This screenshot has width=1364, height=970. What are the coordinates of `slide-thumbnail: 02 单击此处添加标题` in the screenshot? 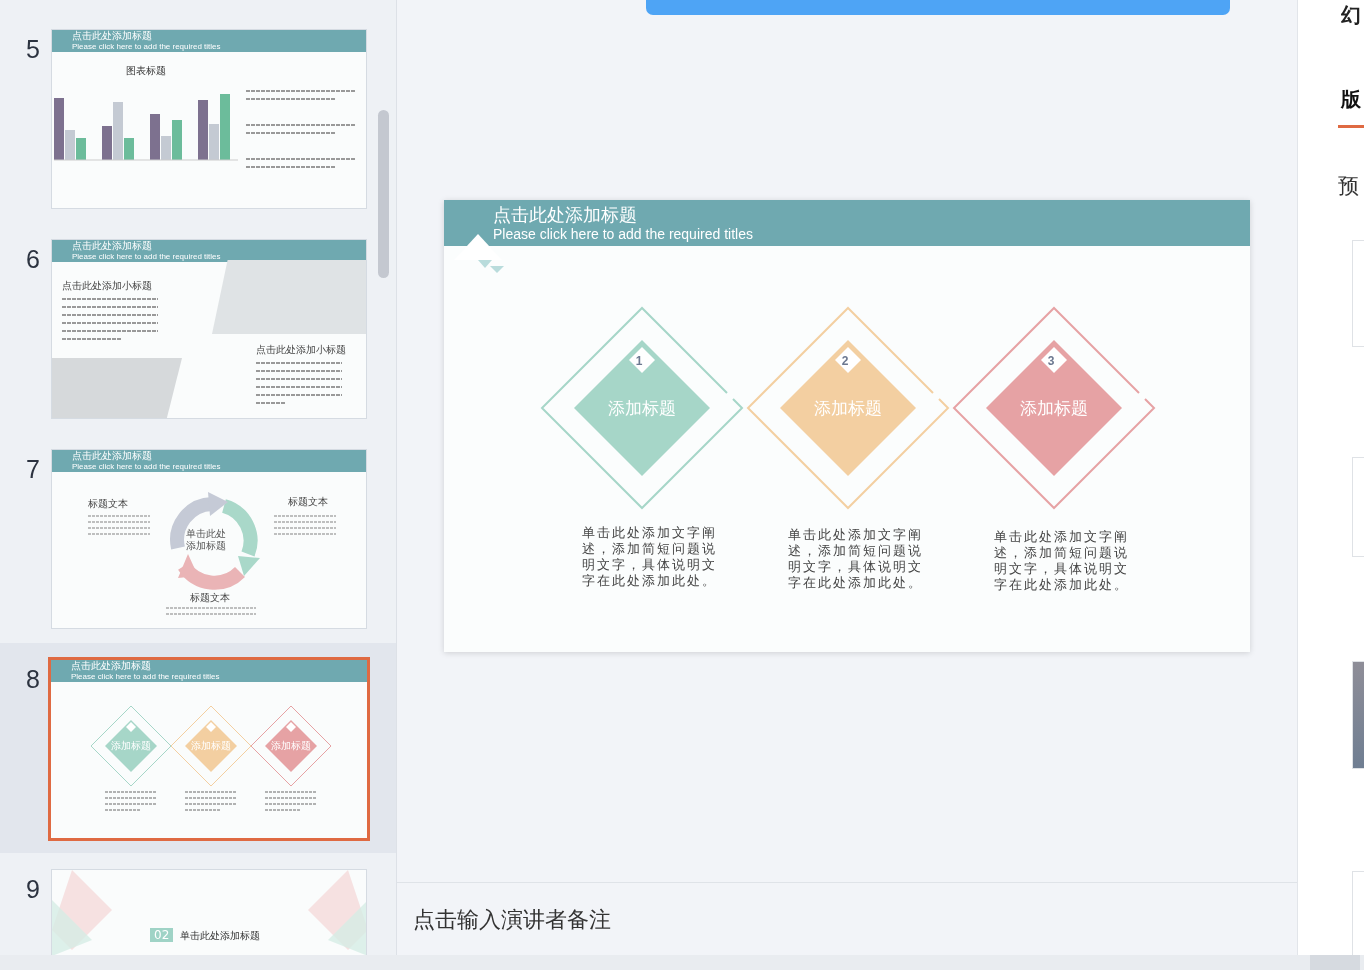 It's located at (209, 912).